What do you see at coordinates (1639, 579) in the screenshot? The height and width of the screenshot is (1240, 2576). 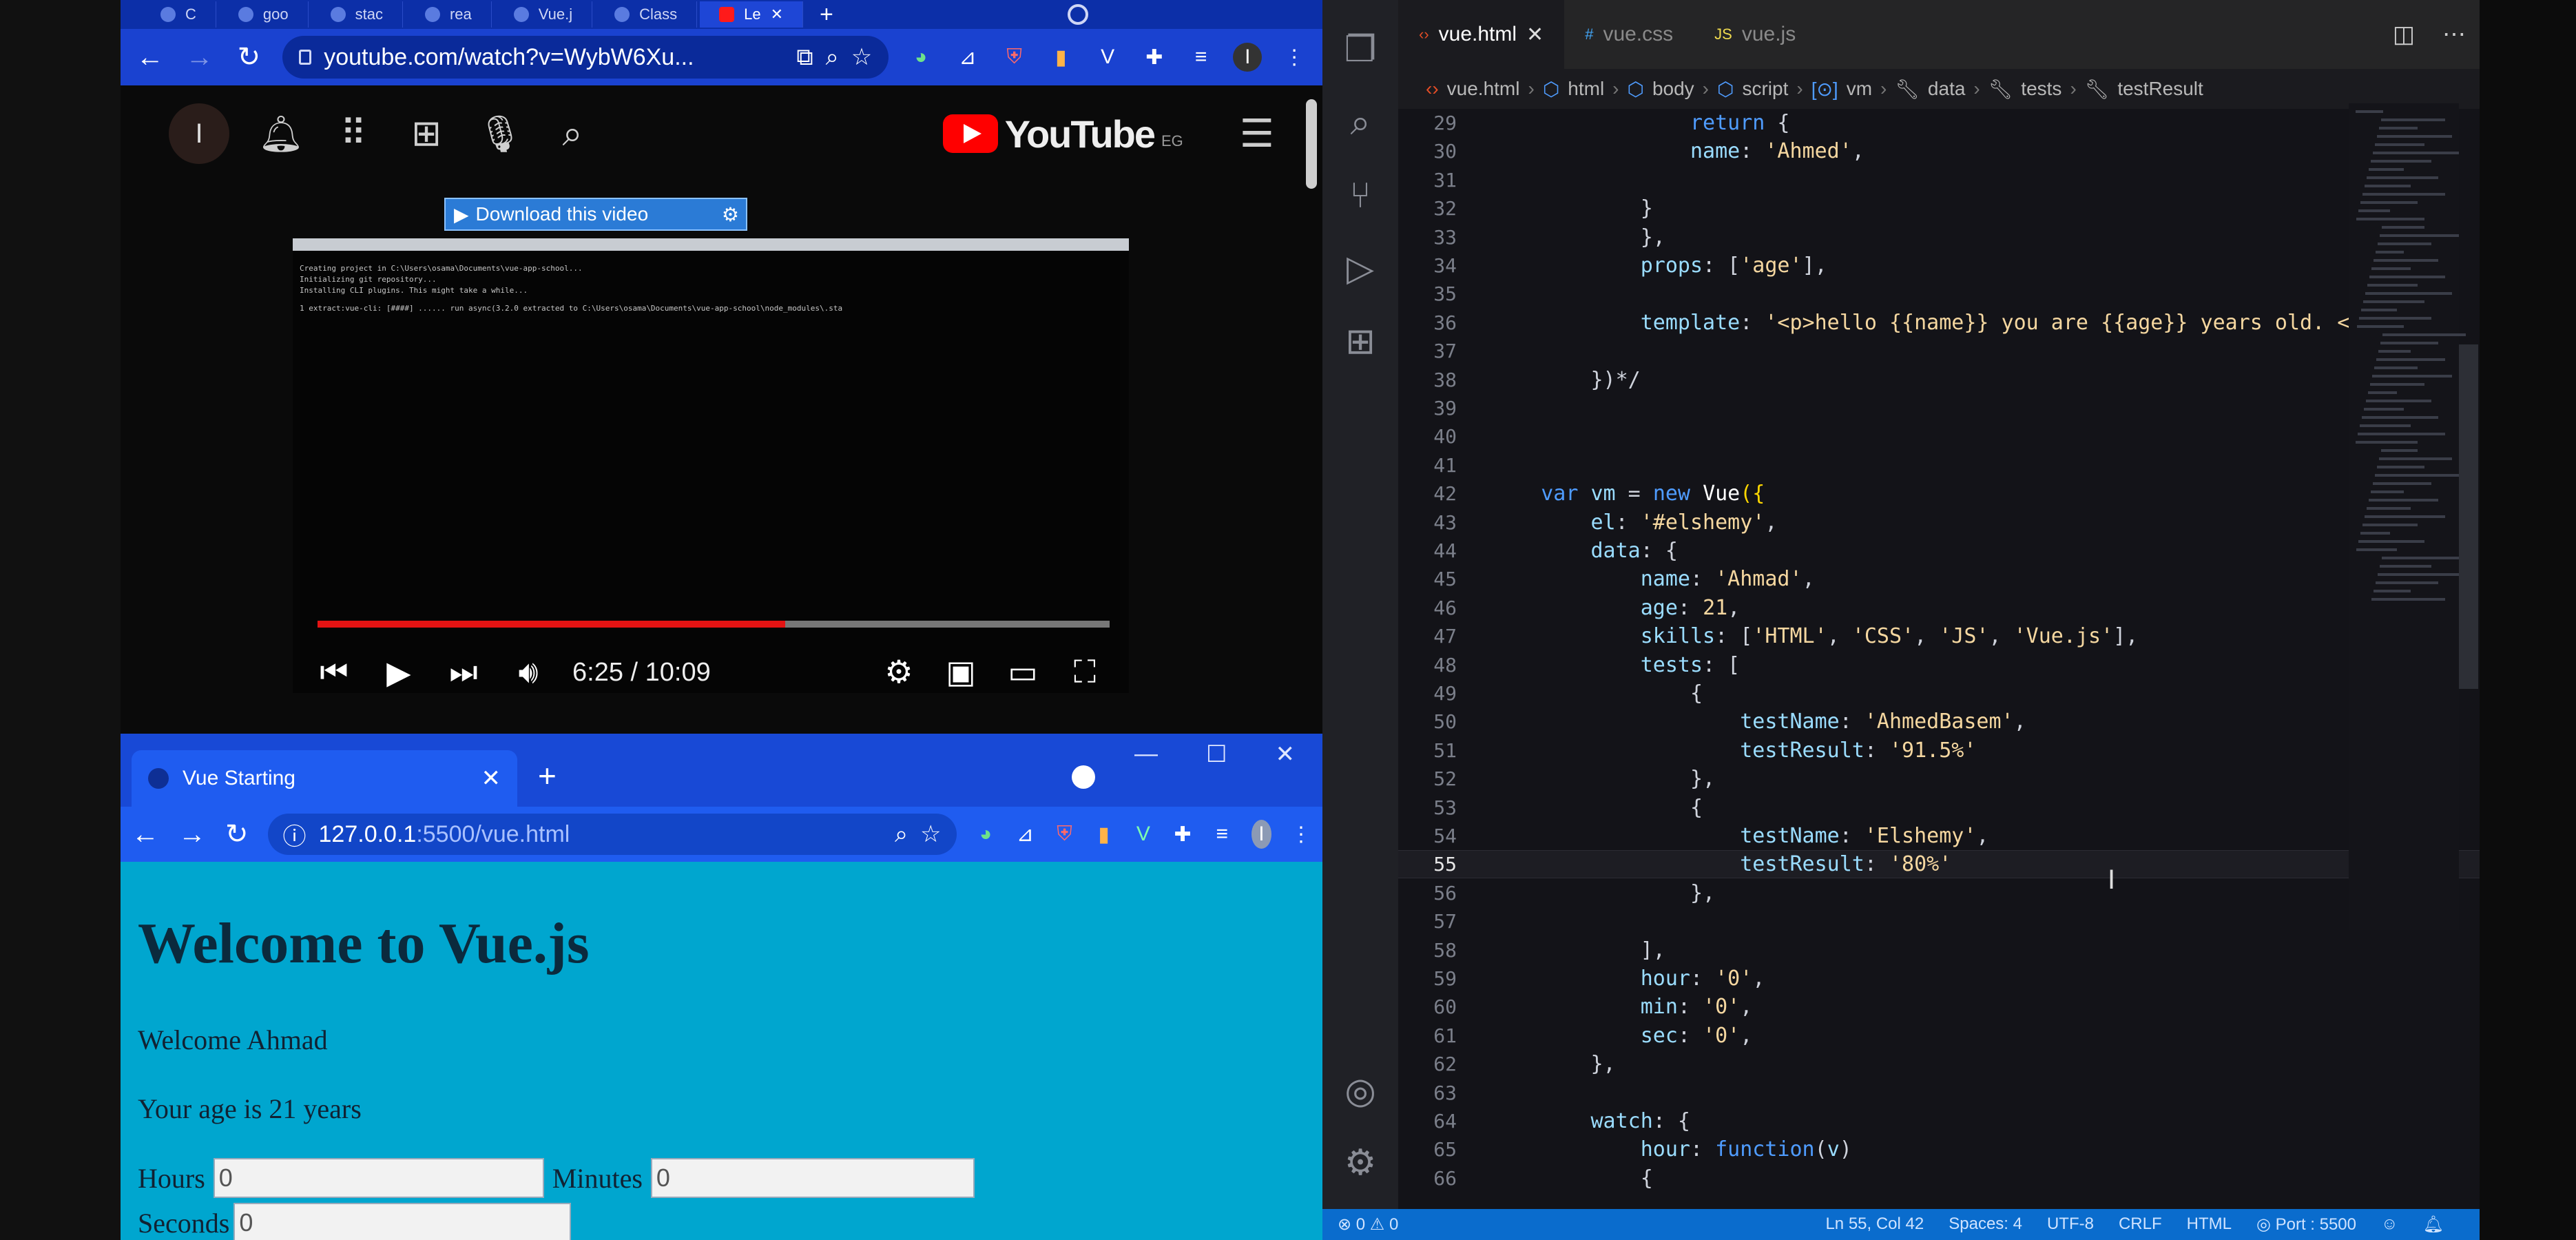 I see `code-text: name: 'Ahmad',` at bounding box center [1639, 579].